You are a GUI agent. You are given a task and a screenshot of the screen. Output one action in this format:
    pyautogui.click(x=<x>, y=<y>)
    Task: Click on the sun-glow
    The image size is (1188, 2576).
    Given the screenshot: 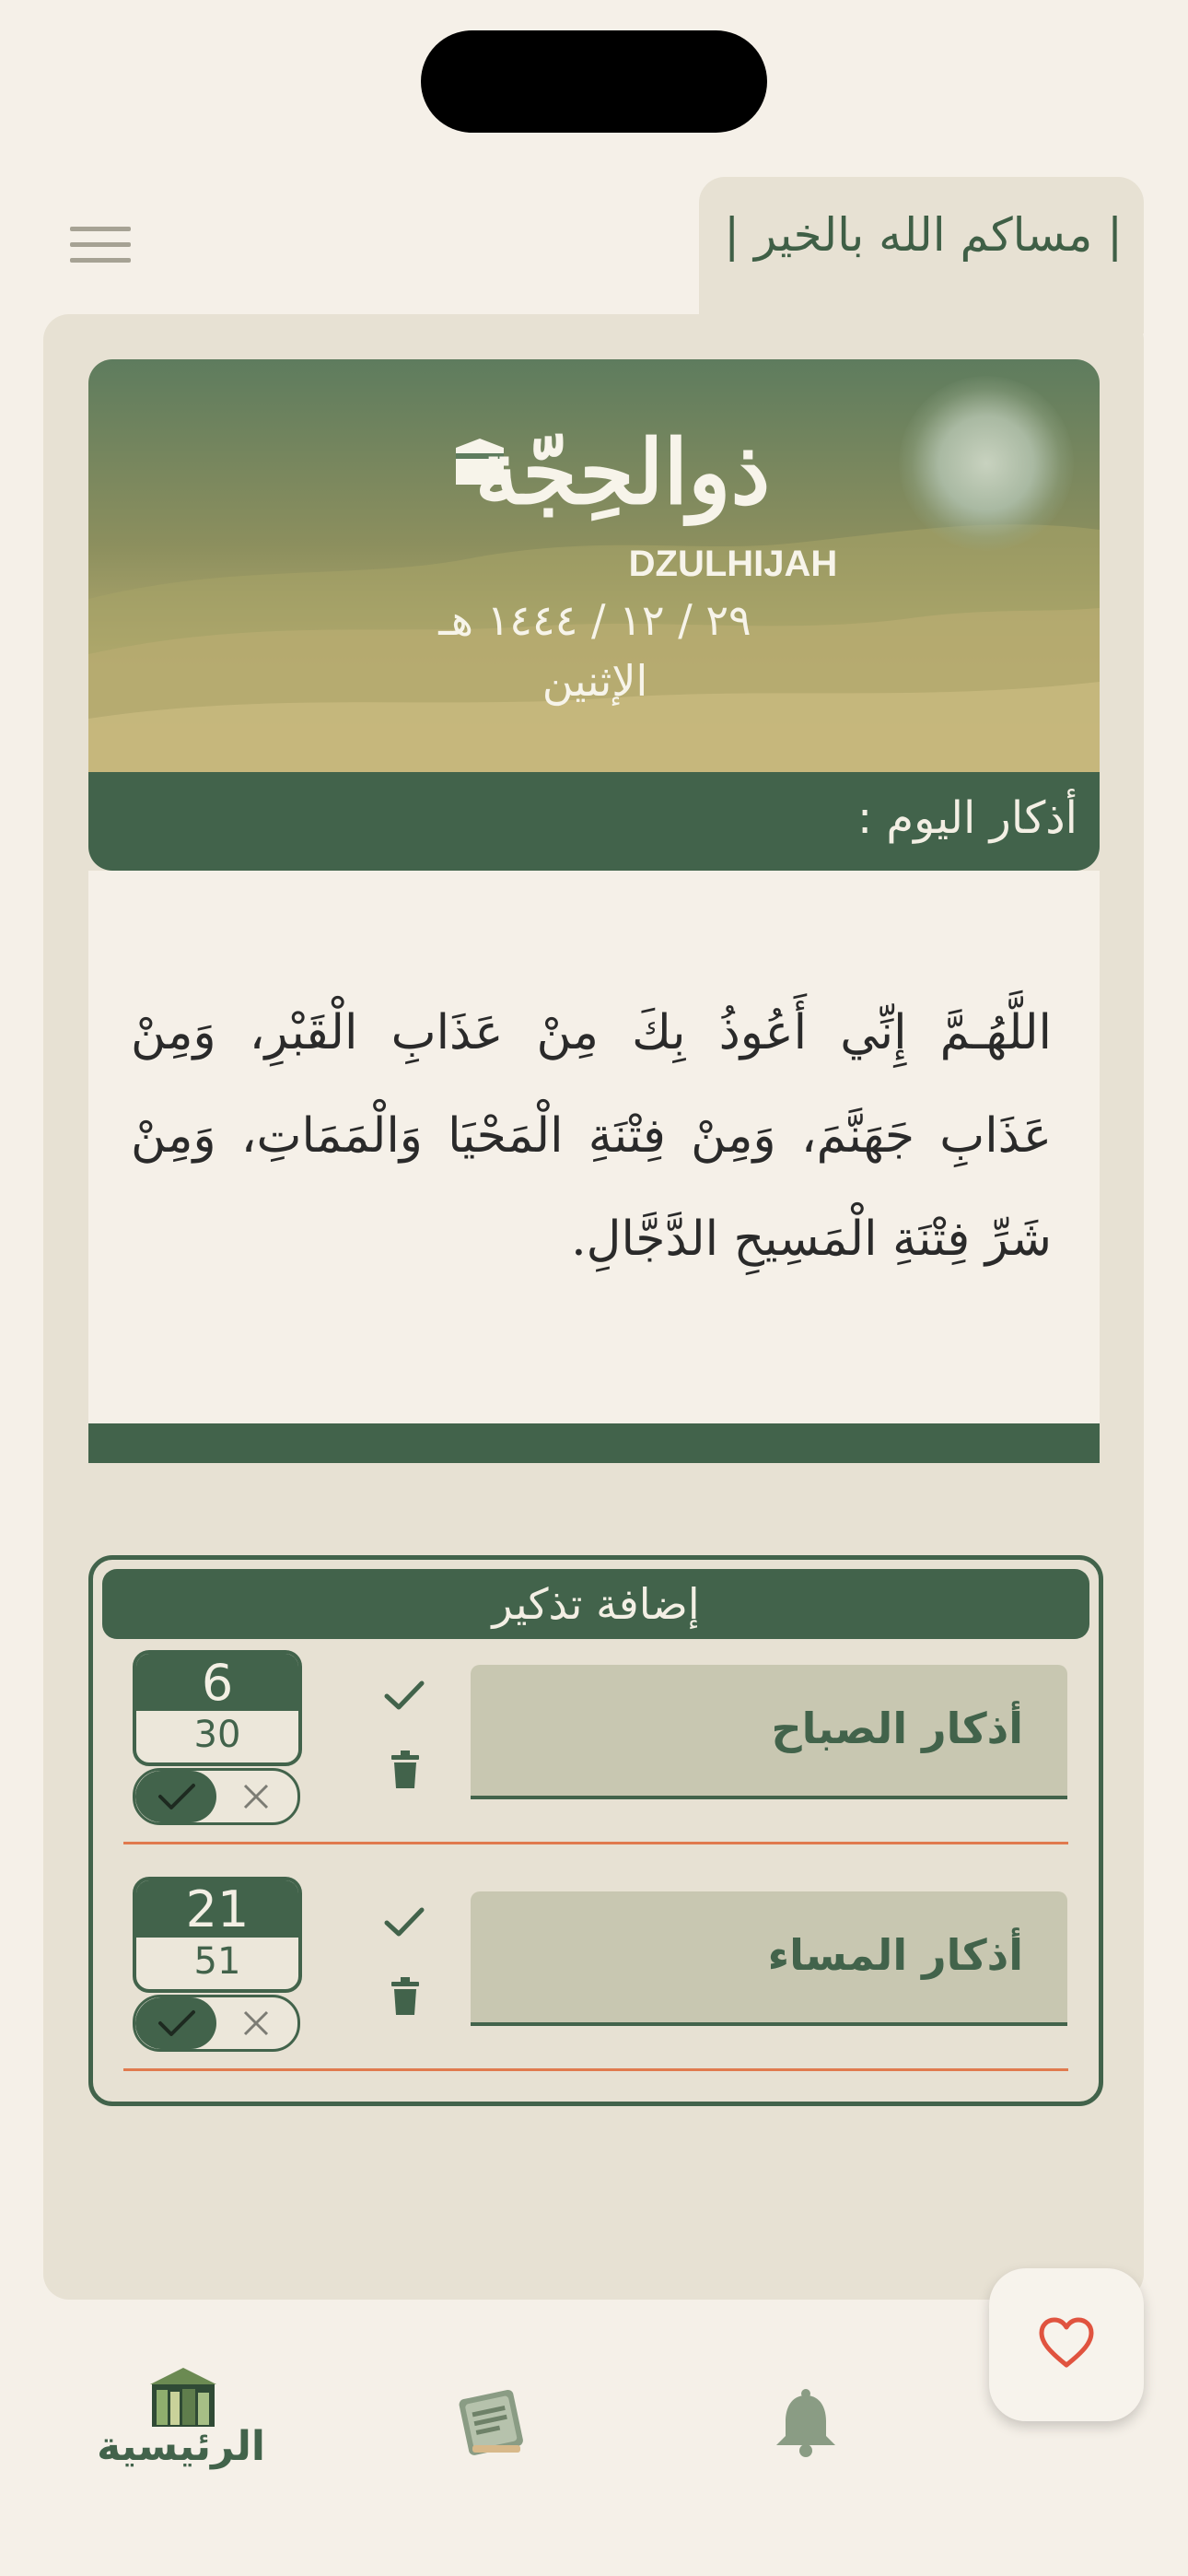 What is the action you would take?
    pyautogui.click(x=986, y=463)
    